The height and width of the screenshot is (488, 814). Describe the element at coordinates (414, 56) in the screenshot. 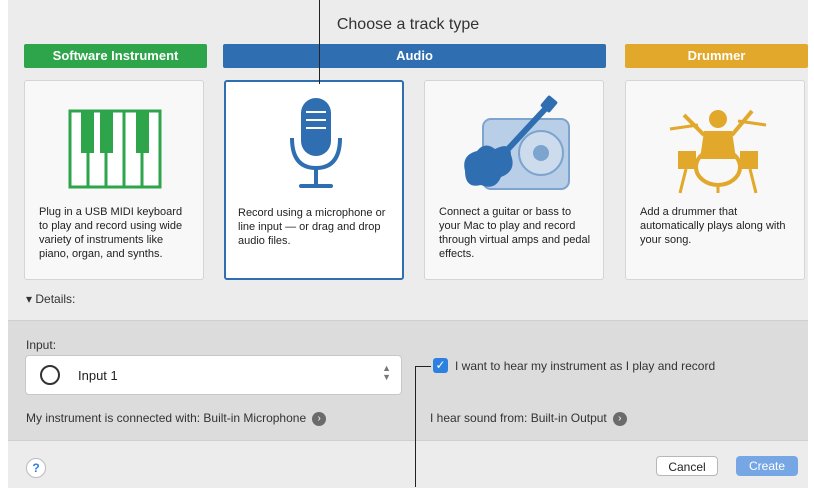

I see `category-audio: Audio` at that location.